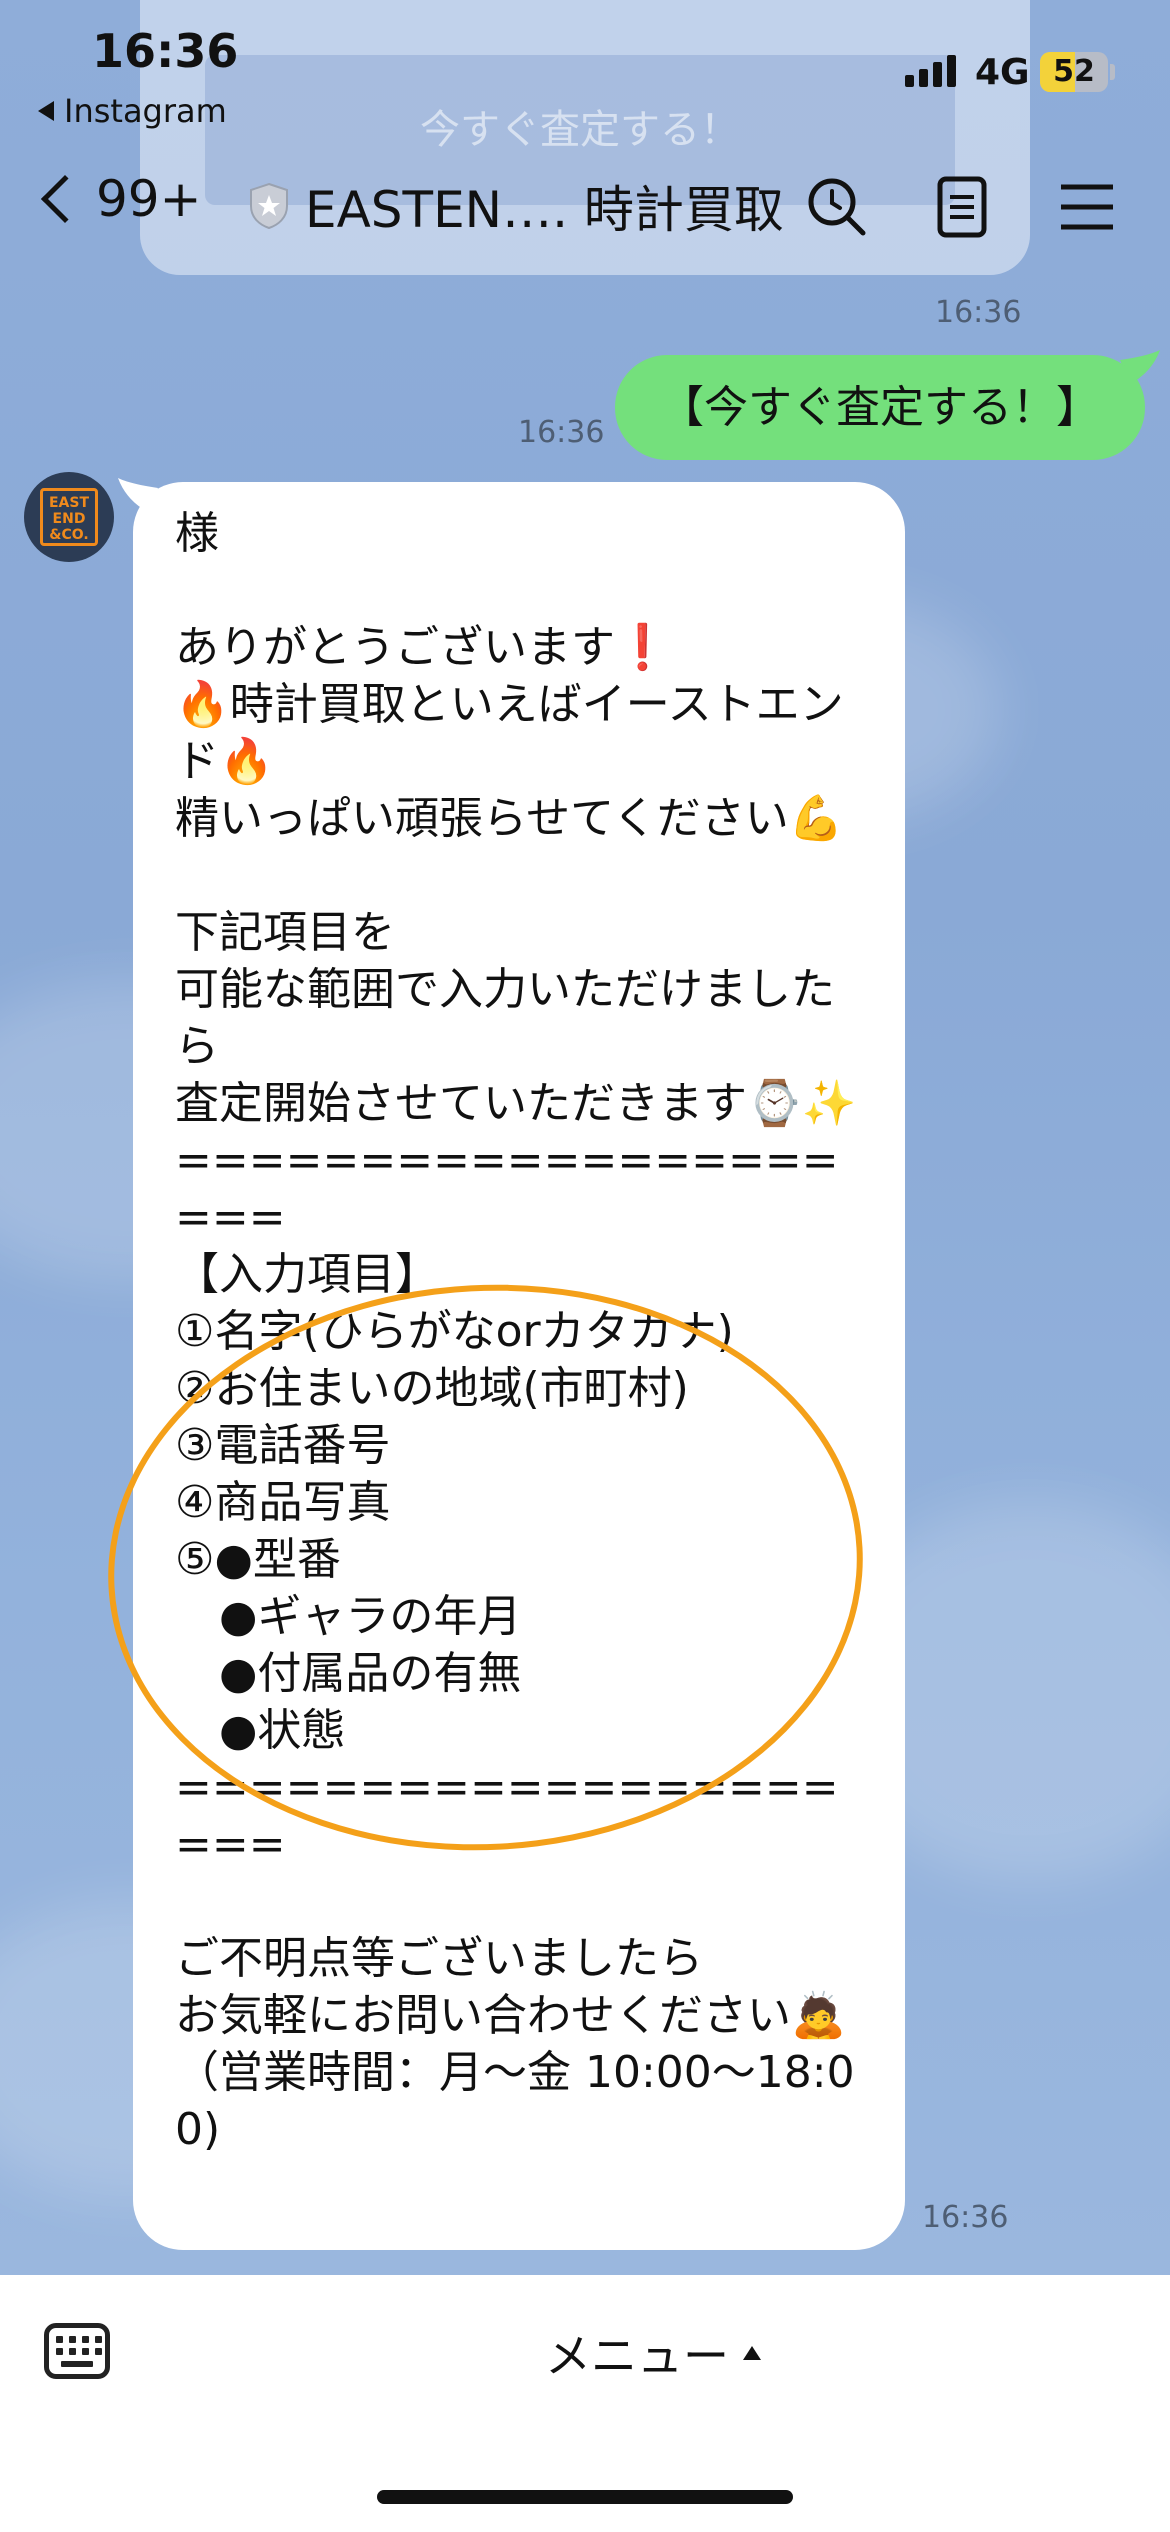  Describe the element at coordinates (752, 2353) in the screenshot. I see `caret-up-icon` at that location.